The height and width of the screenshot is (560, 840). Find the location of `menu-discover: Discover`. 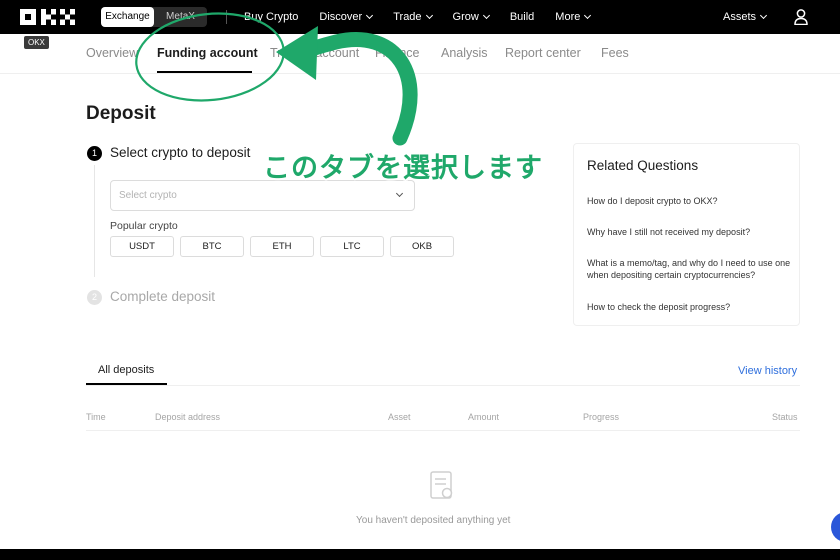

menu-discover: Discover is located at coordinates (346, 17).